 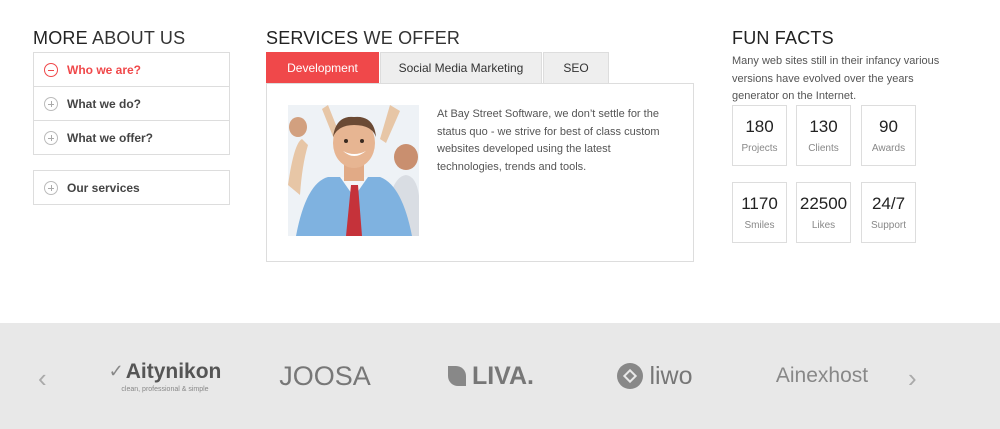 What do you see at coordinates (103, 187) in the screenshot?
I see `accordion-item-label: Our services` at bounding box center [103, 187].